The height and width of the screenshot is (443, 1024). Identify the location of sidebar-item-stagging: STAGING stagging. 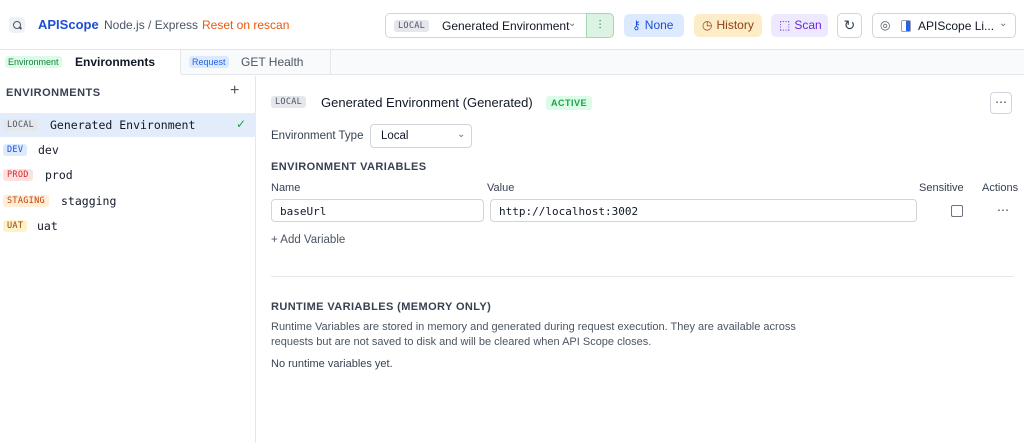
(128, 201).